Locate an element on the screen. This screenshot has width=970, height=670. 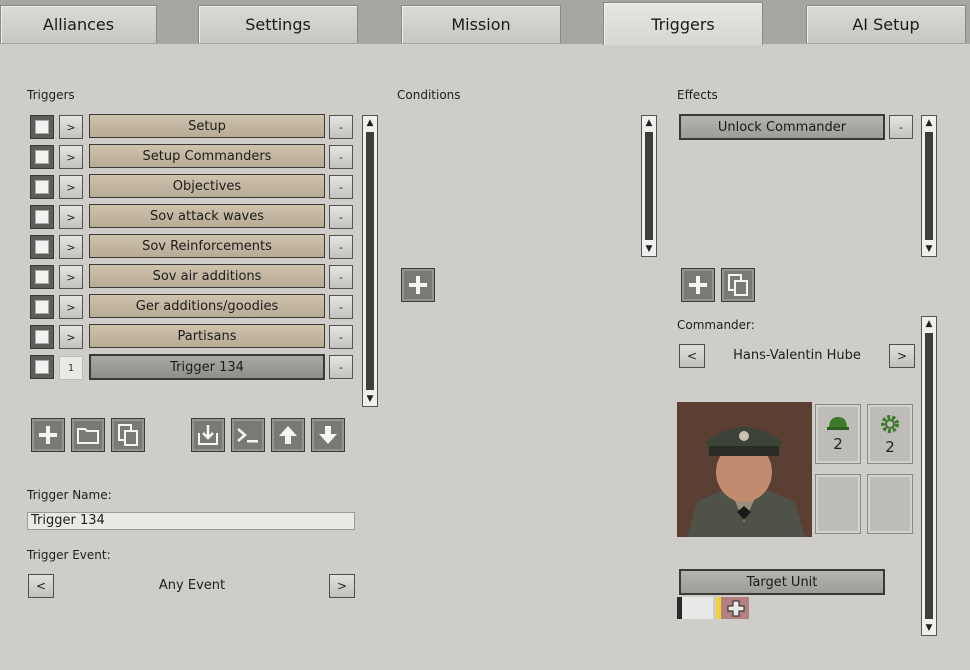
move-down-button is located at coordinates (328, 435).